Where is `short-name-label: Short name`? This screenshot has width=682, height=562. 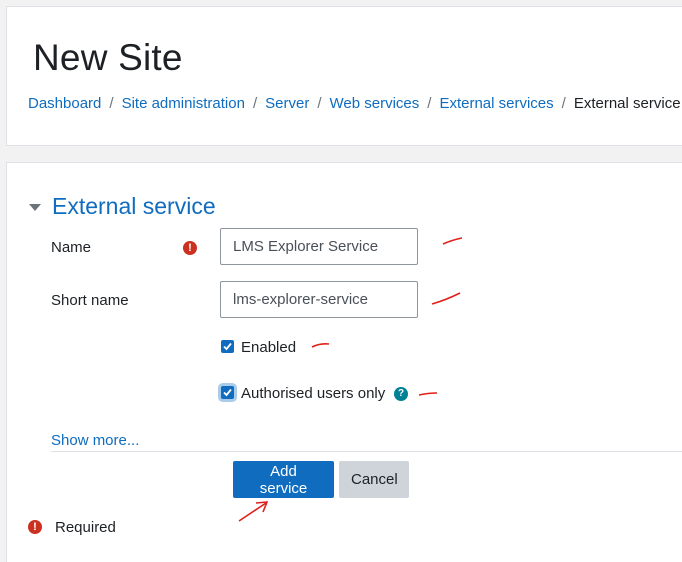
short-name-label: Short name is located at coordinates (90, 300).